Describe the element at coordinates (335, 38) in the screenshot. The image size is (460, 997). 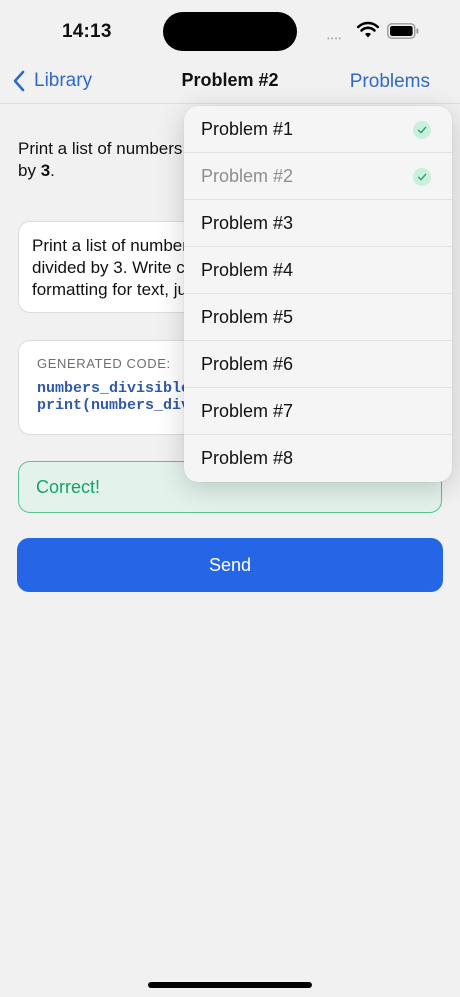
I see `signal-dots: ••••` at that location.